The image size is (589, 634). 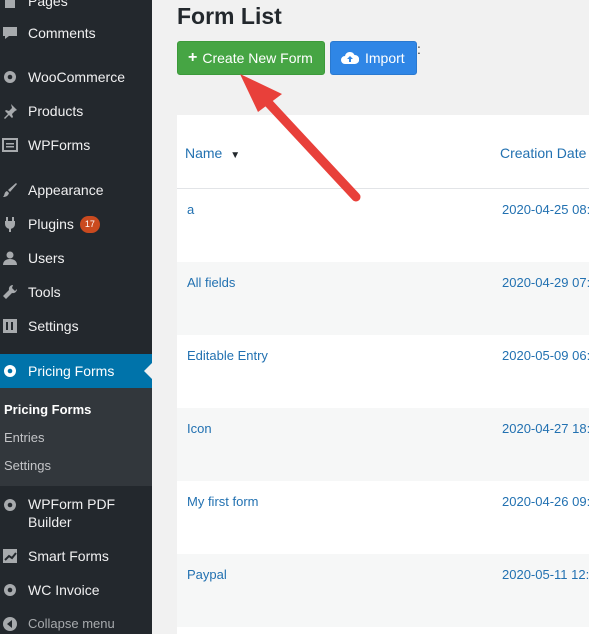 I want to click on sidebar-item-wc-invoice: WC Invoice, so click(x=76, y=590).